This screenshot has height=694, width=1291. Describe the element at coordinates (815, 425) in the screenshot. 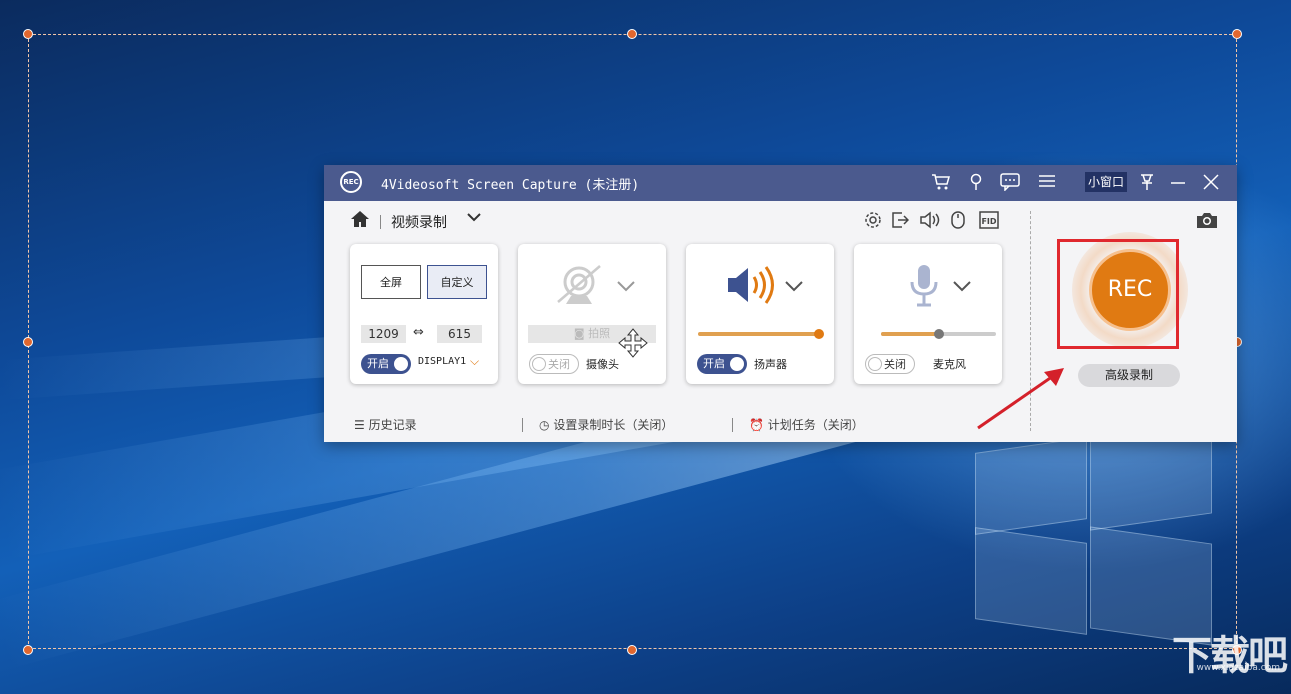

I see `schedule-label: 计划任务（关闭）` at that location.